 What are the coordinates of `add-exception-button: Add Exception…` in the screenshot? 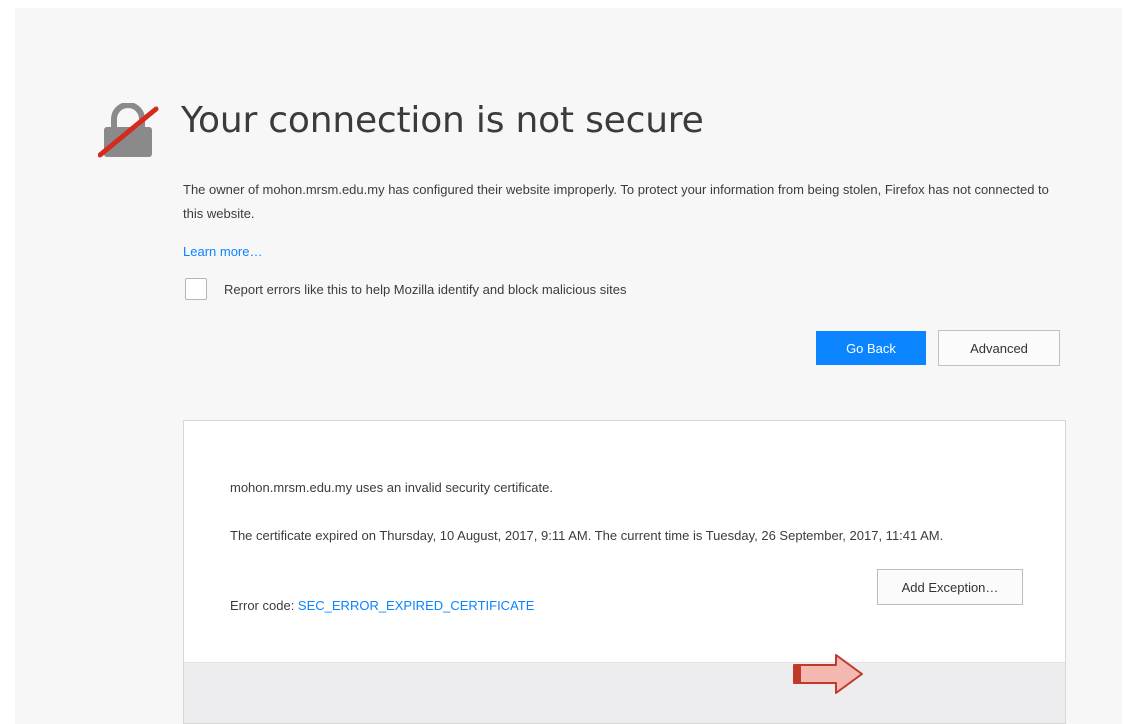 It's located at (950, 587).